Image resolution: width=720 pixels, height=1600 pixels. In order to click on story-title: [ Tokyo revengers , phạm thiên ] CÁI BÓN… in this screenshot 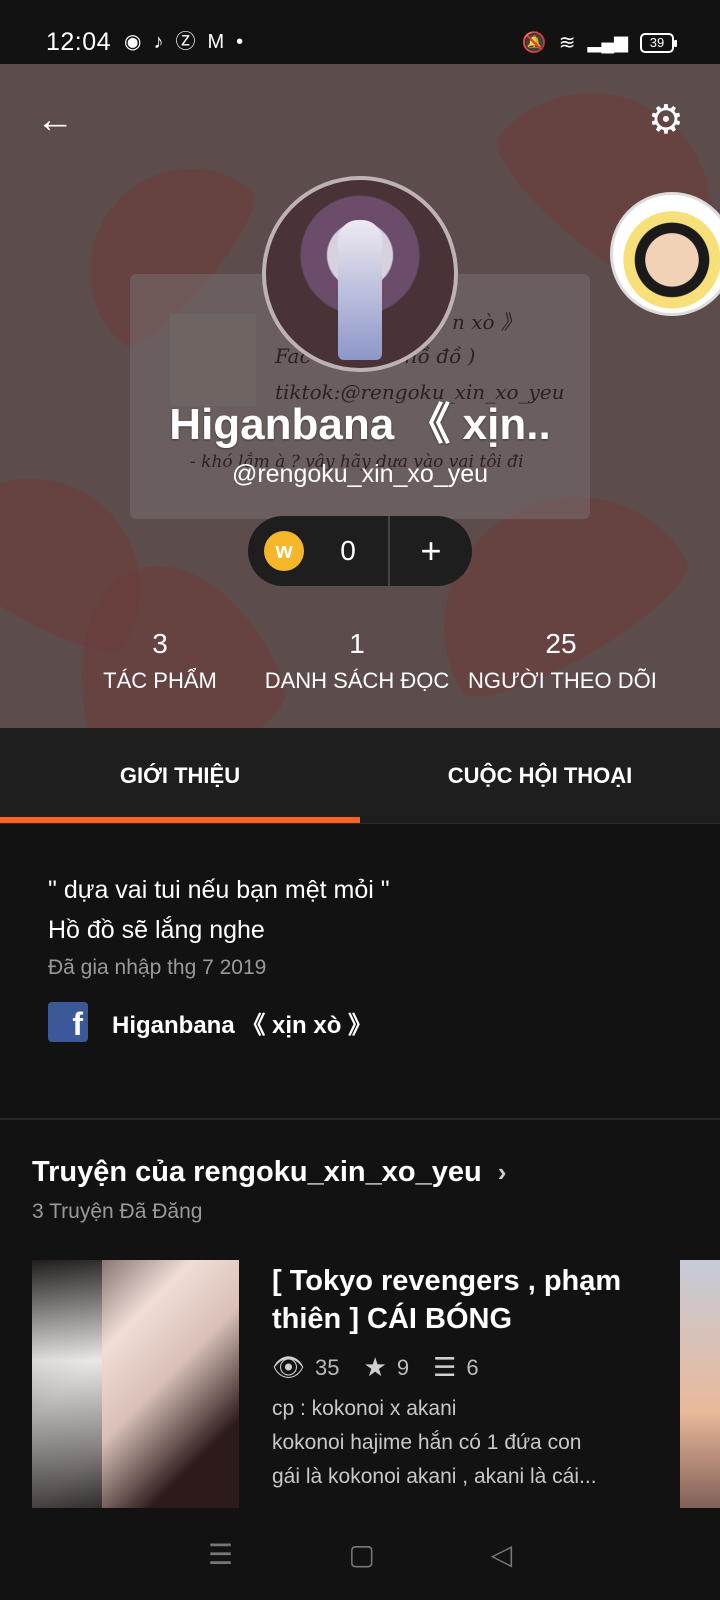, I will do `click(462, 1300)`.